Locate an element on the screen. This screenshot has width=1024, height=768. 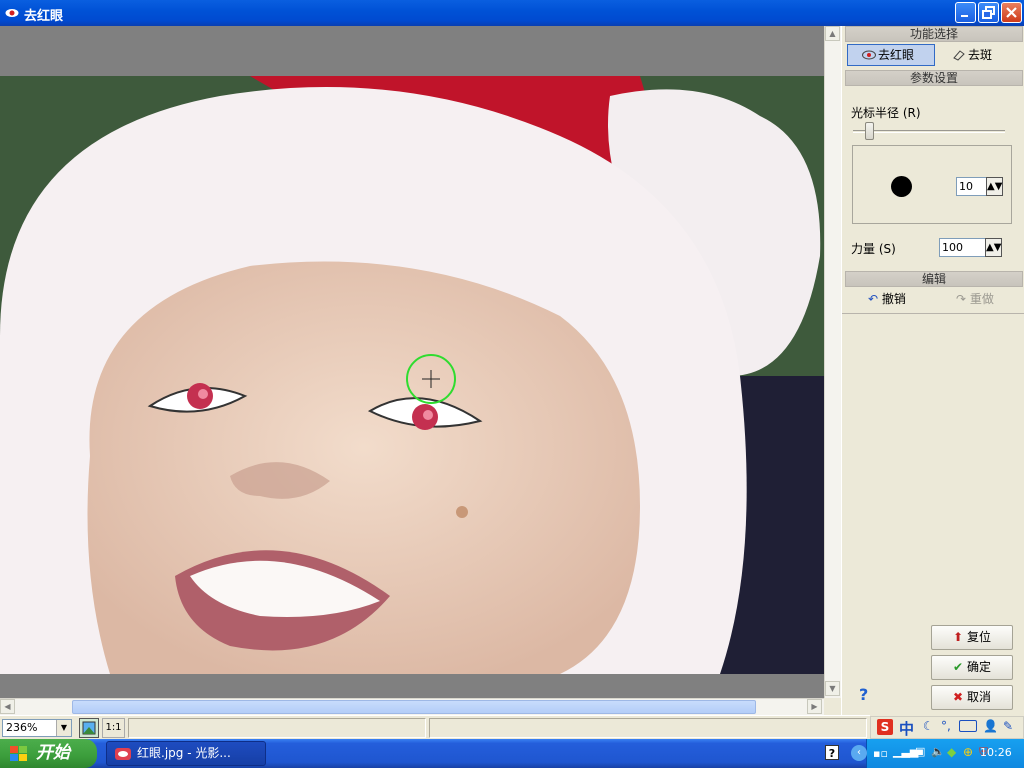
strength-input: 100 is located at coordinates (962, 247).